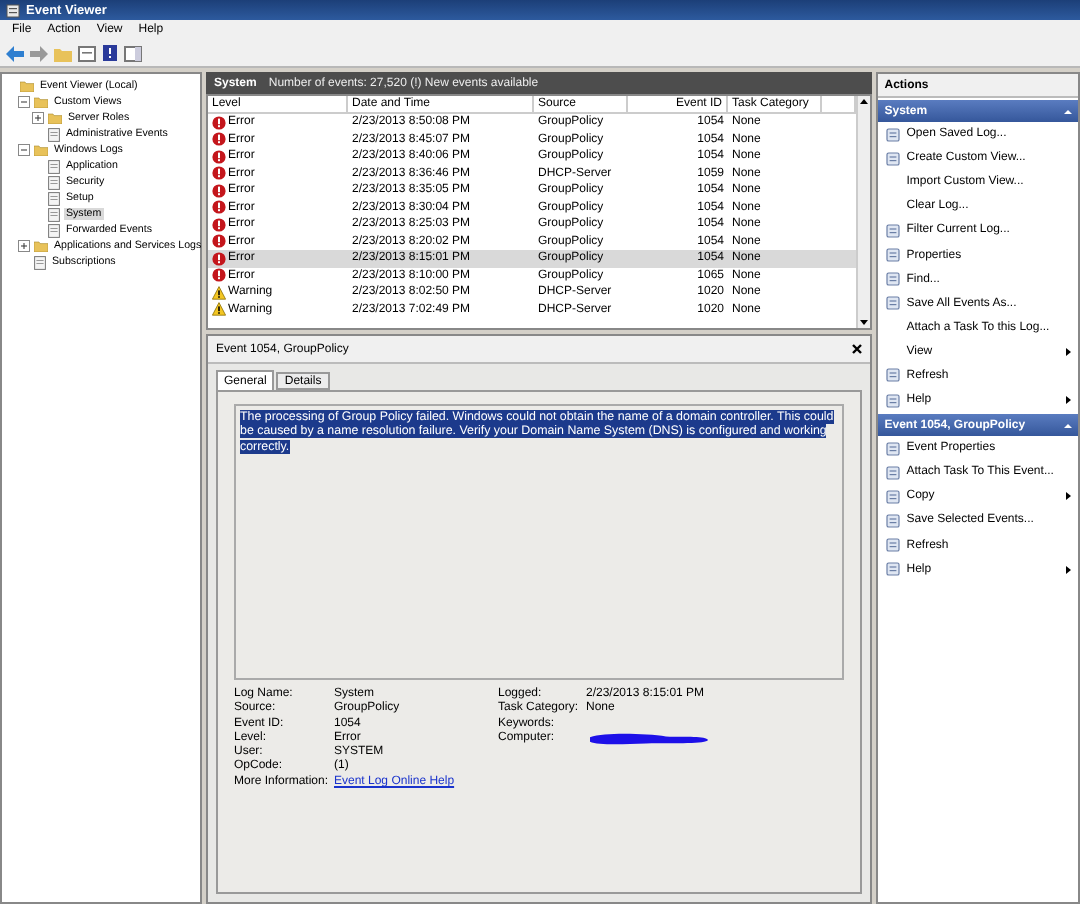 Image resolution: width=1080 pixels, height=904 pixels. Describe the element at coordinates (39, 53) in the screenshot. I see `forward-icon` at that location.